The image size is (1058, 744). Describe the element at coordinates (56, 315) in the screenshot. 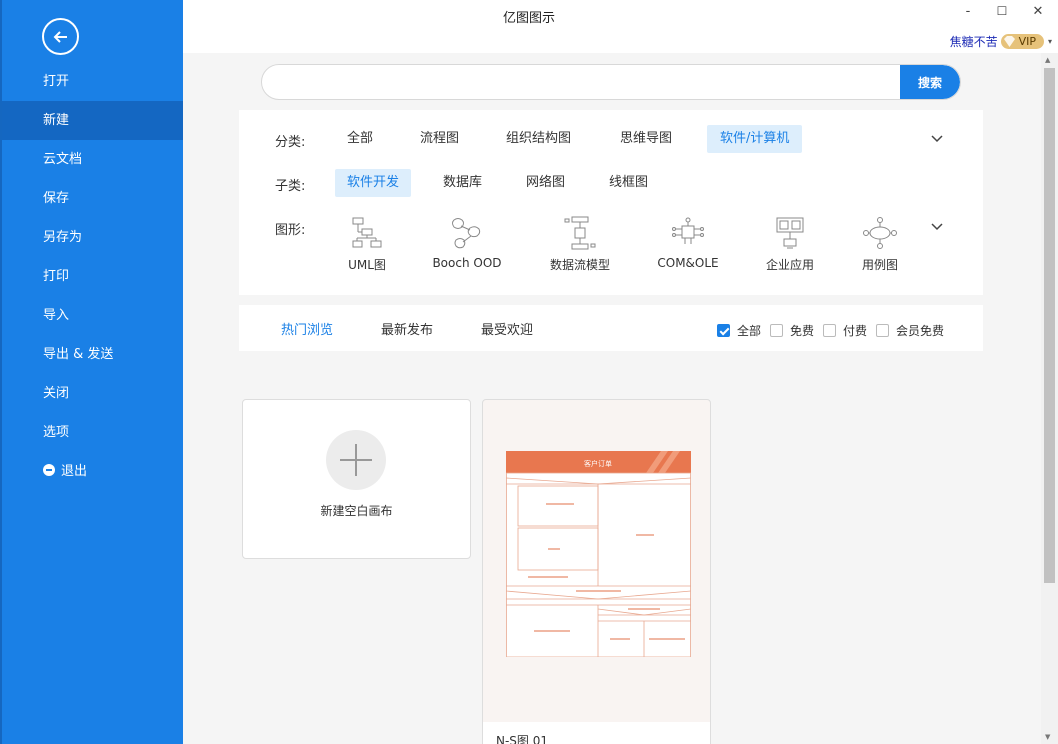

I see `sidebar-item-label: 导入` at that location.